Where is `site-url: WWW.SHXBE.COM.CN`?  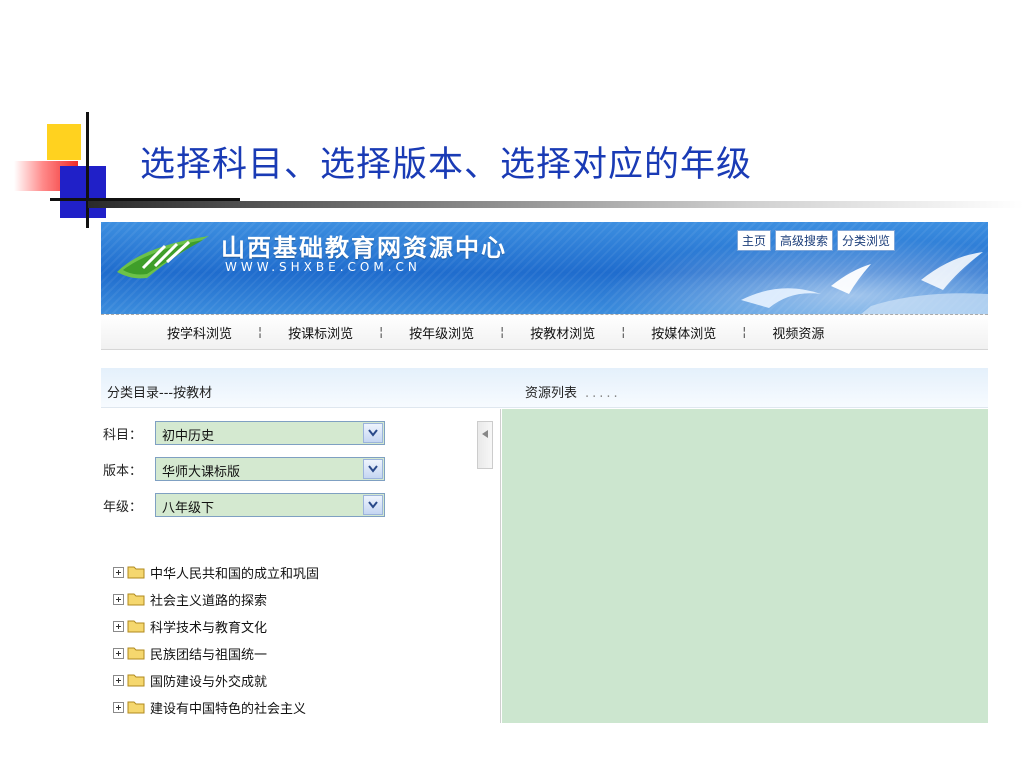 site-url: WWW.SHXBE.COM.CN is located at coordinates (323, 267).